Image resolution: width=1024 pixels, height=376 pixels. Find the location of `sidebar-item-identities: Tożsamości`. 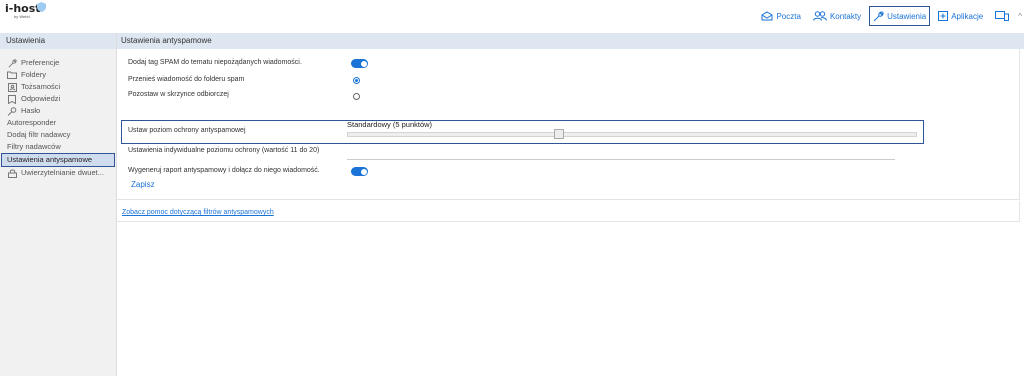

sidebar-item-identities: Tożsamości is located at coordinates (58, 87).